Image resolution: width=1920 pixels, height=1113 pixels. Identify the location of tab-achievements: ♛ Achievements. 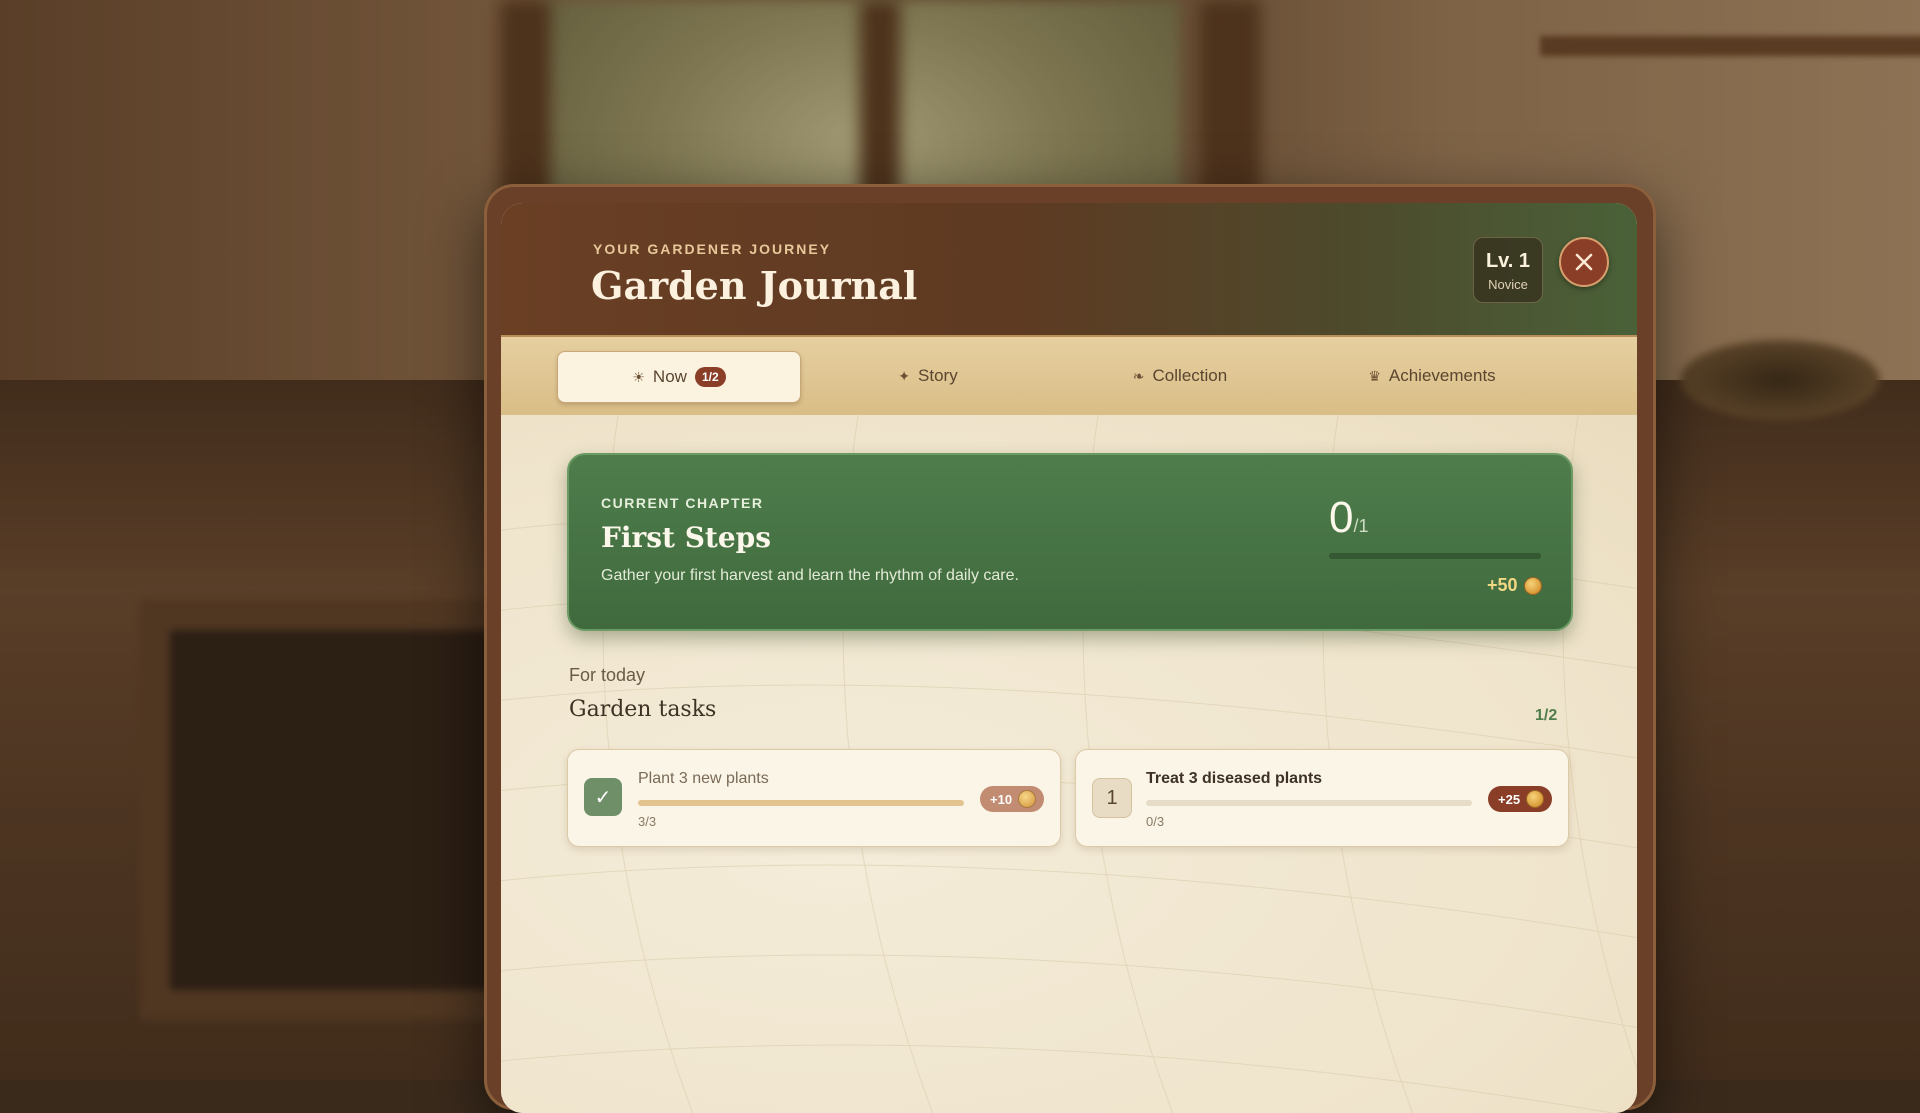
(1432, 376).